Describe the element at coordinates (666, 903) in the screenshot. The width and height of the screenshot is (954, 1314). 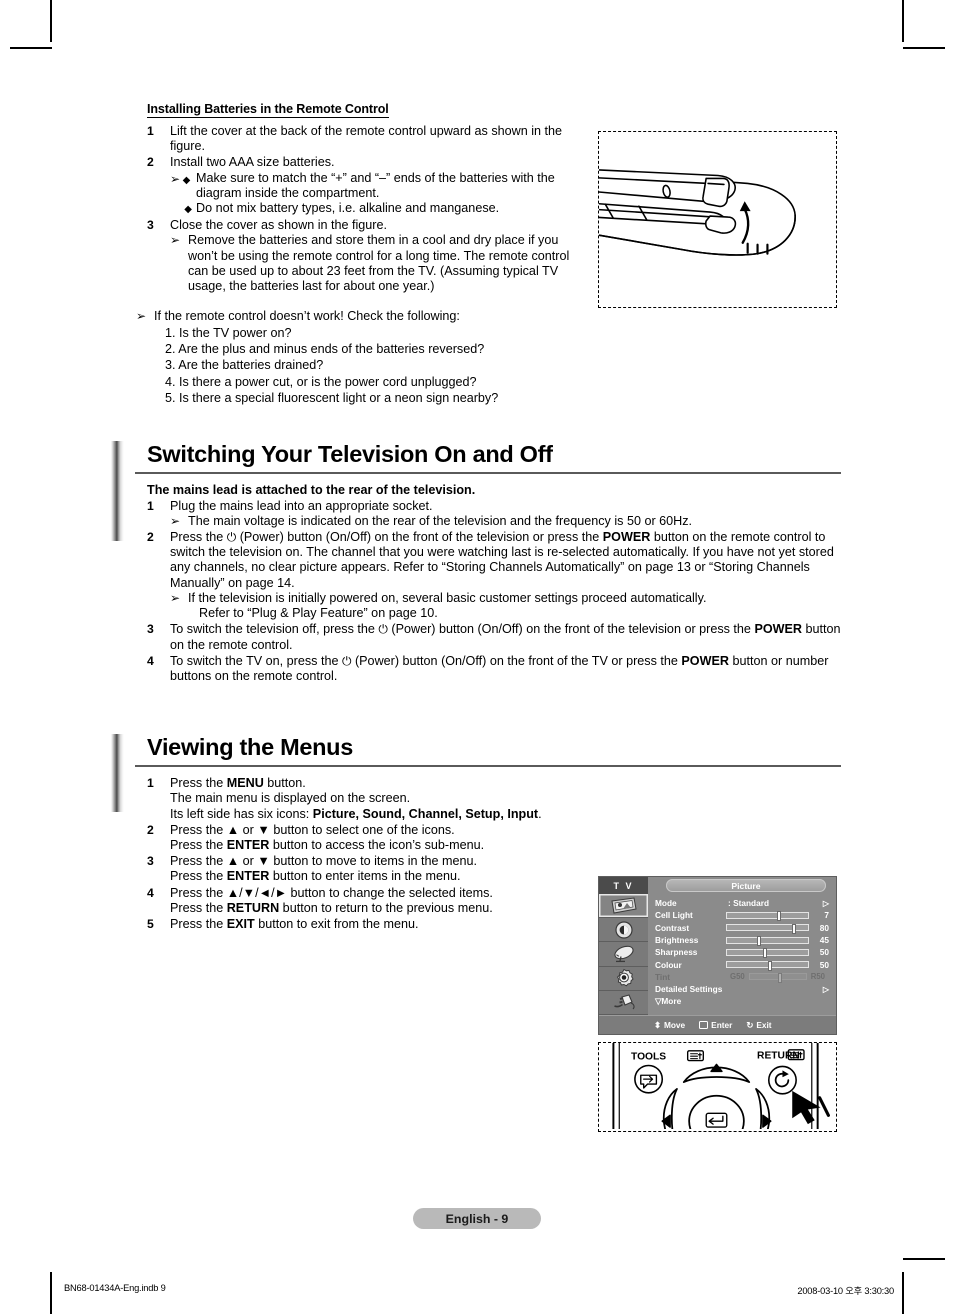
I see `osd-row-label: Mode` at that location.